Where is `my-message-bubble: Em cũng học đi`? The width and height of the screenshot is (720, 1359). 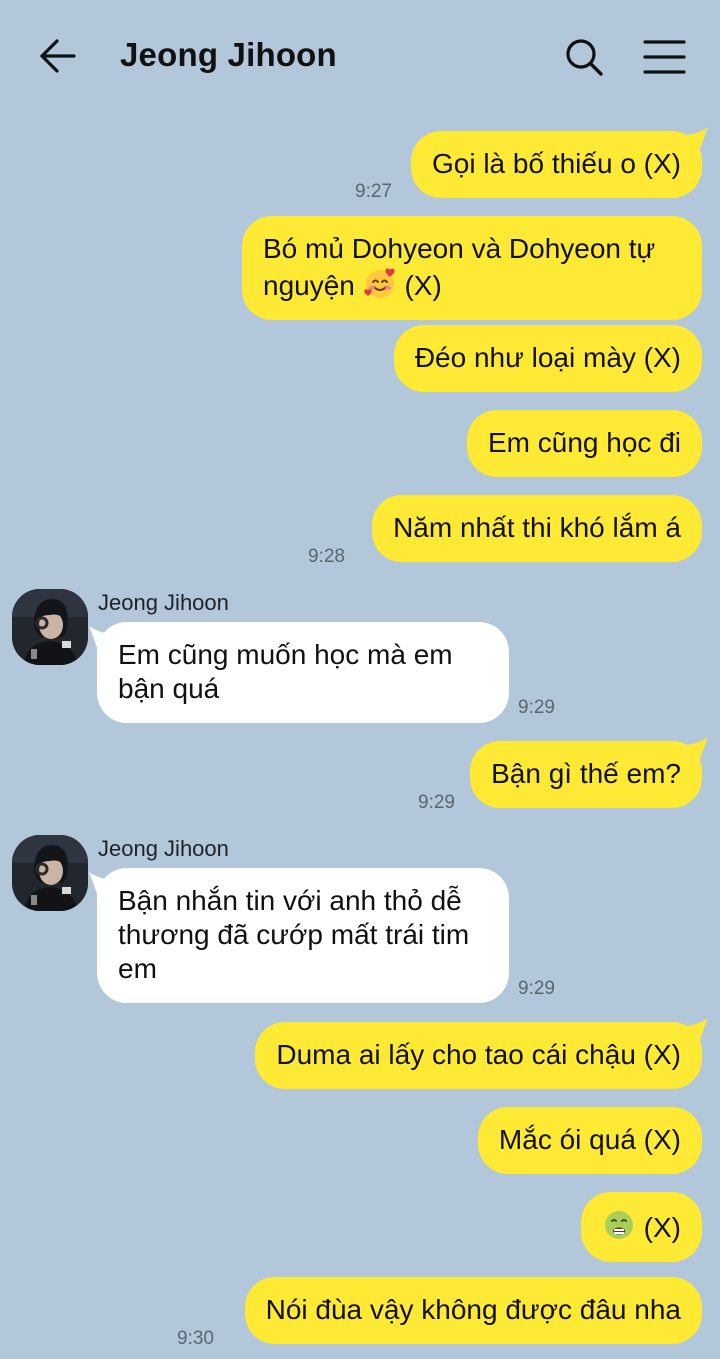
my-message-bubble: Em cũng học đi is located at coordinates (584, 443).